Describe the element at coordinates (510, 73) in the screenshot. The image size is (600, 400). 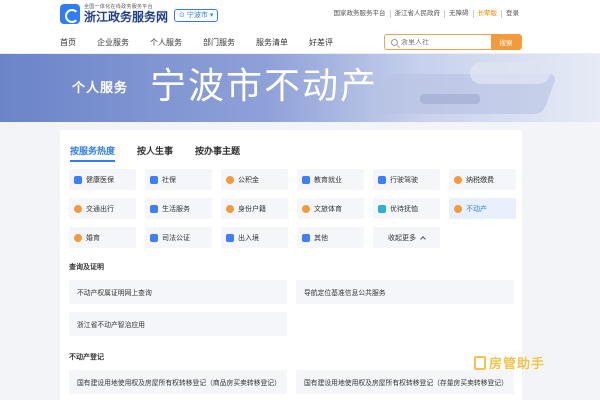
I see `banner-illustration-cup` at that location.